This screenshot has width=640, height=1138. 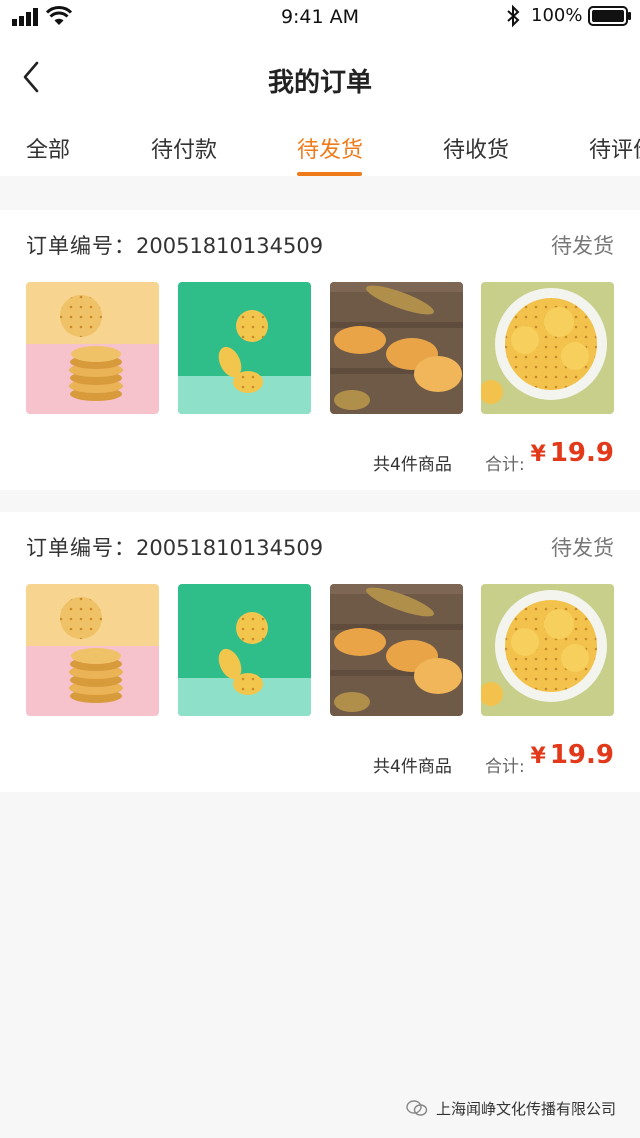 I want to click on tab-pending-review: 待评价, so click(x=614, y=148).